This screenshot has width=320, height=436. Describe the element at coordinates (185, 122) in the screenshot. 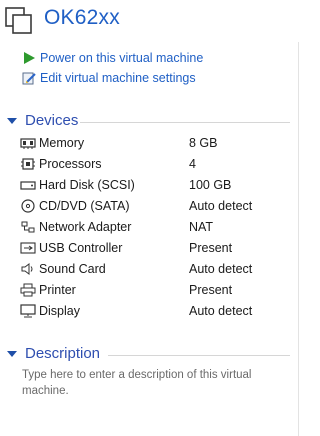

I see `devices-rule` at that location.